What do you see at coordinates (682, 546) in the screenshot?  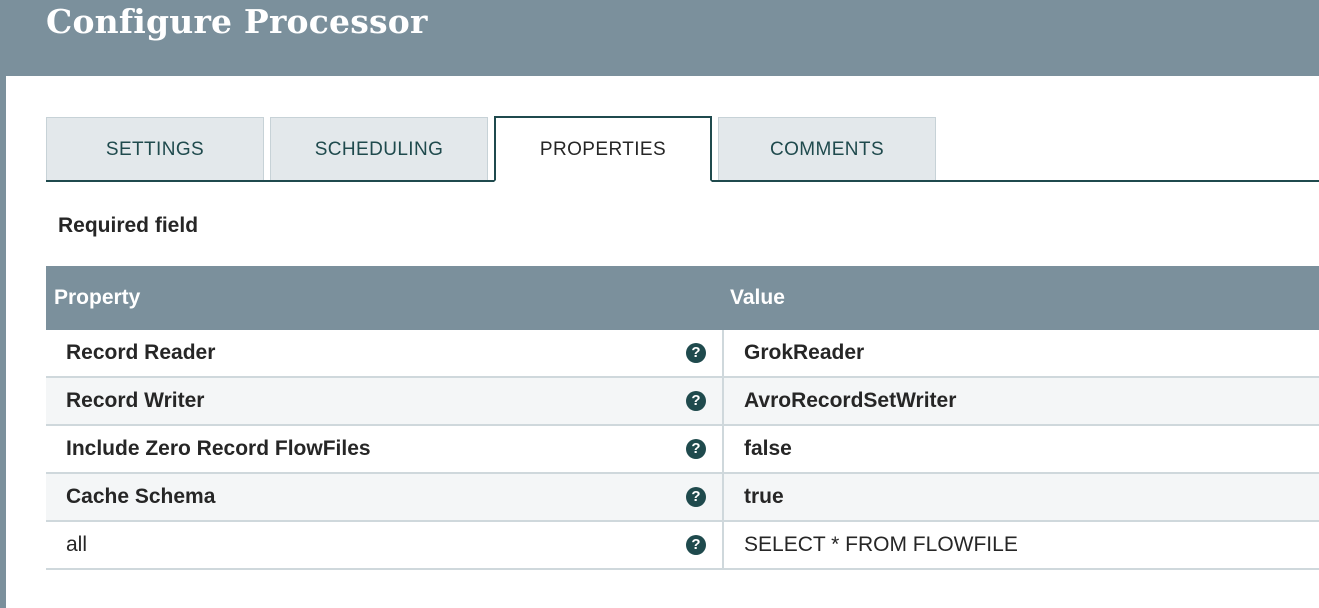 I see `table-row: all ? SELECT * FROM FLOWFILE` at bounding box center [682, 546].